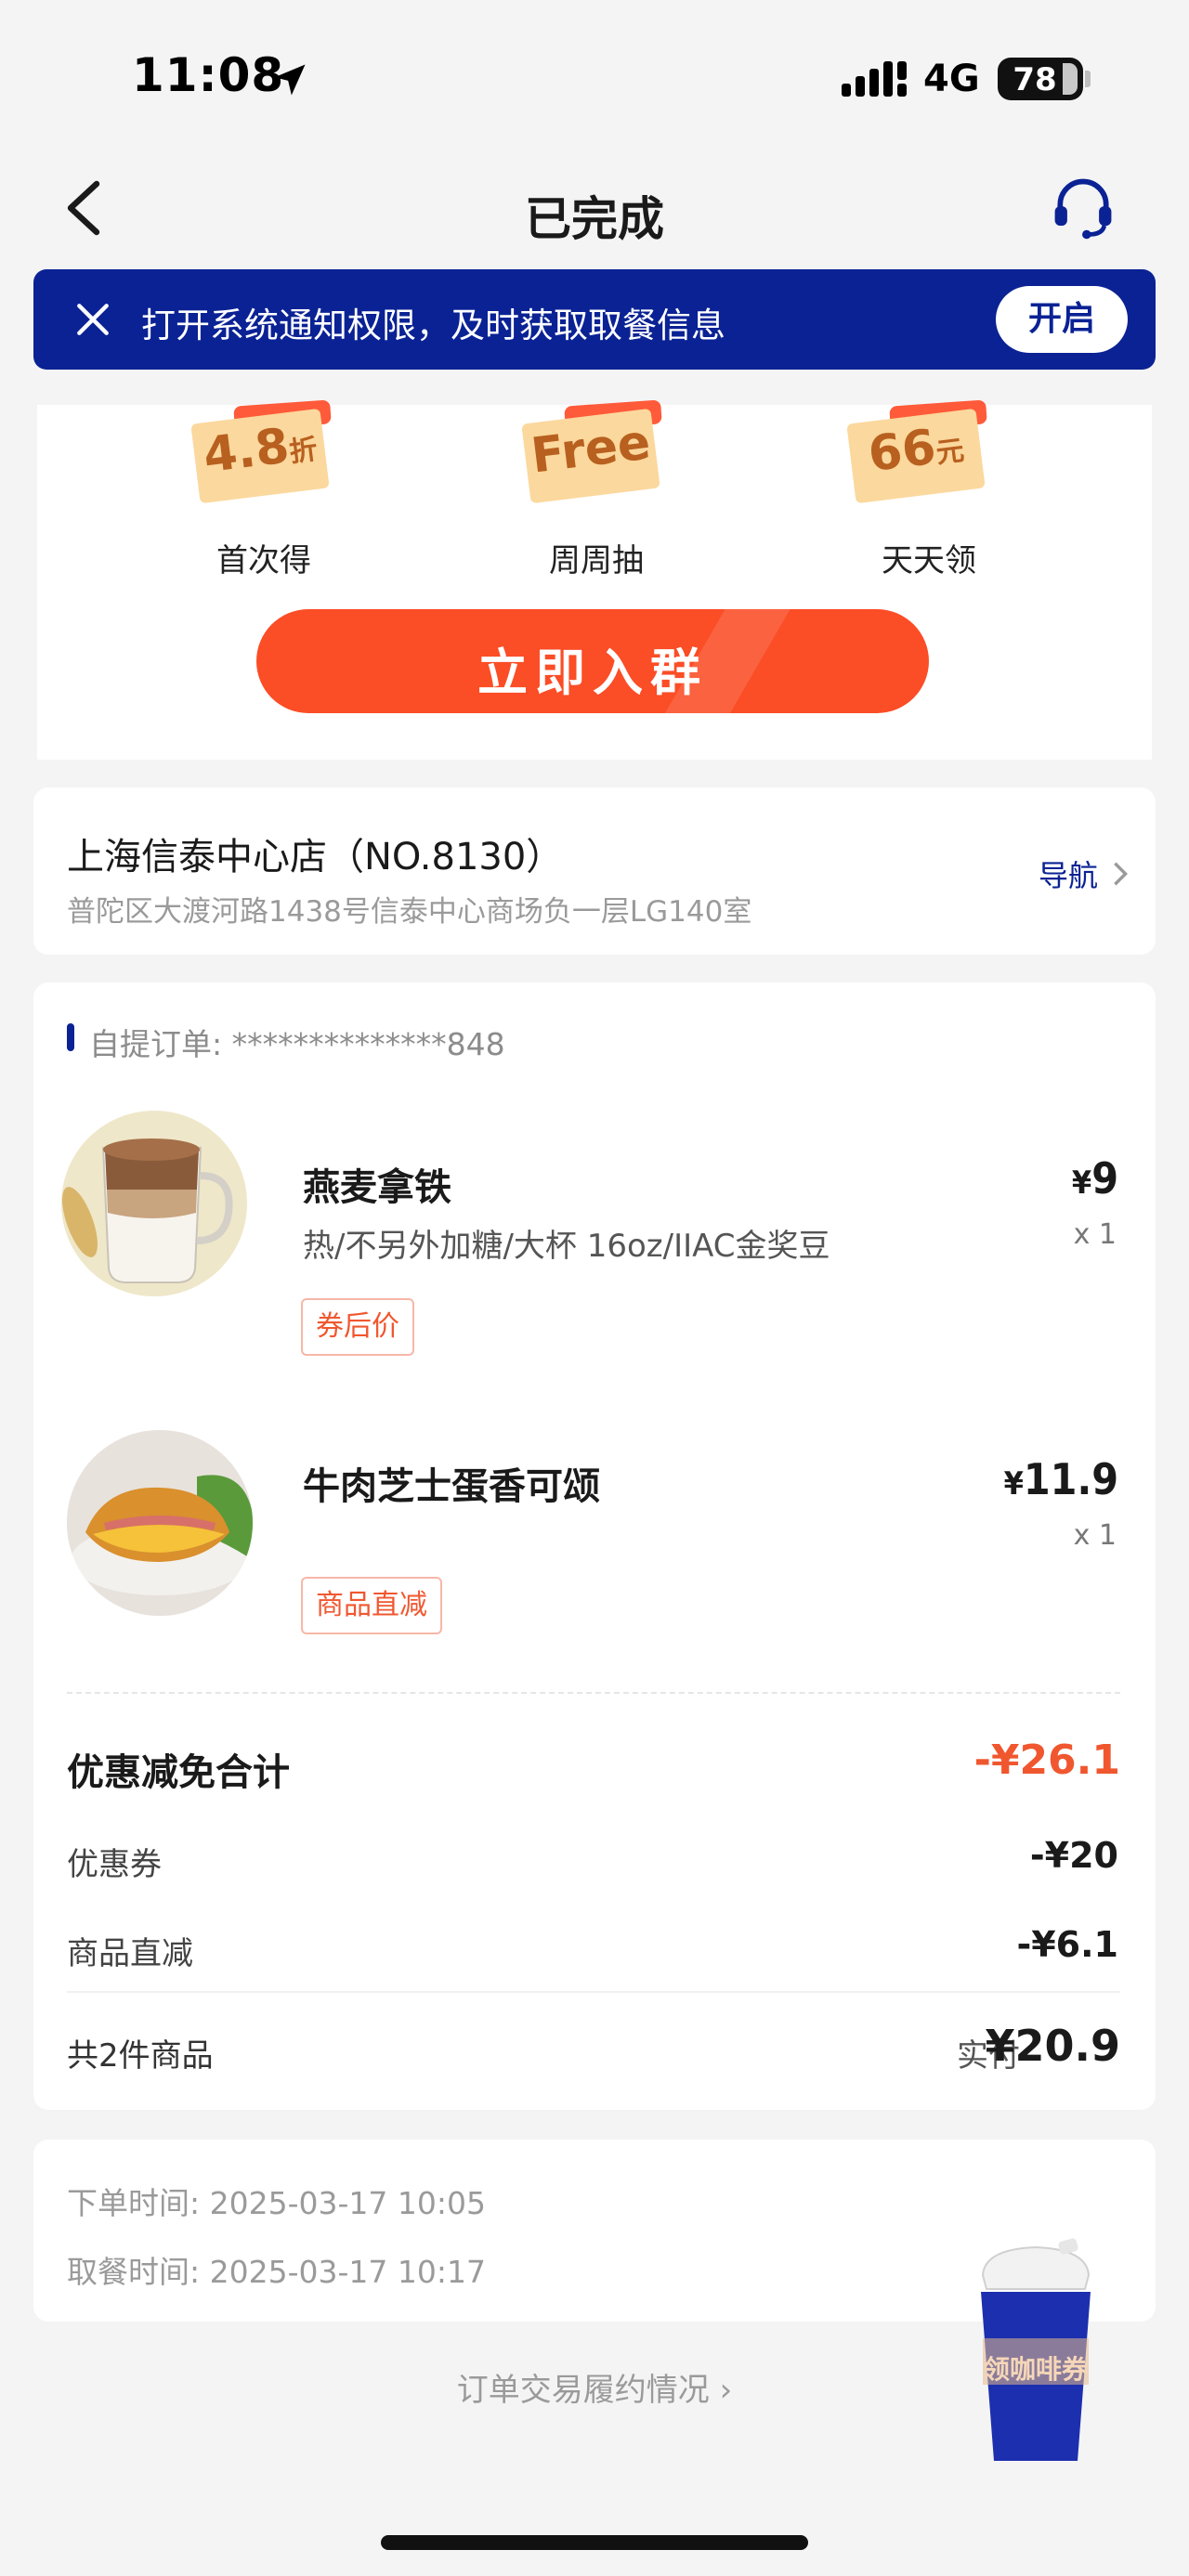 Image resolution: width=1189 pixels, height=2576 pixels. I want to click on order-marker, so click(71, 1037).